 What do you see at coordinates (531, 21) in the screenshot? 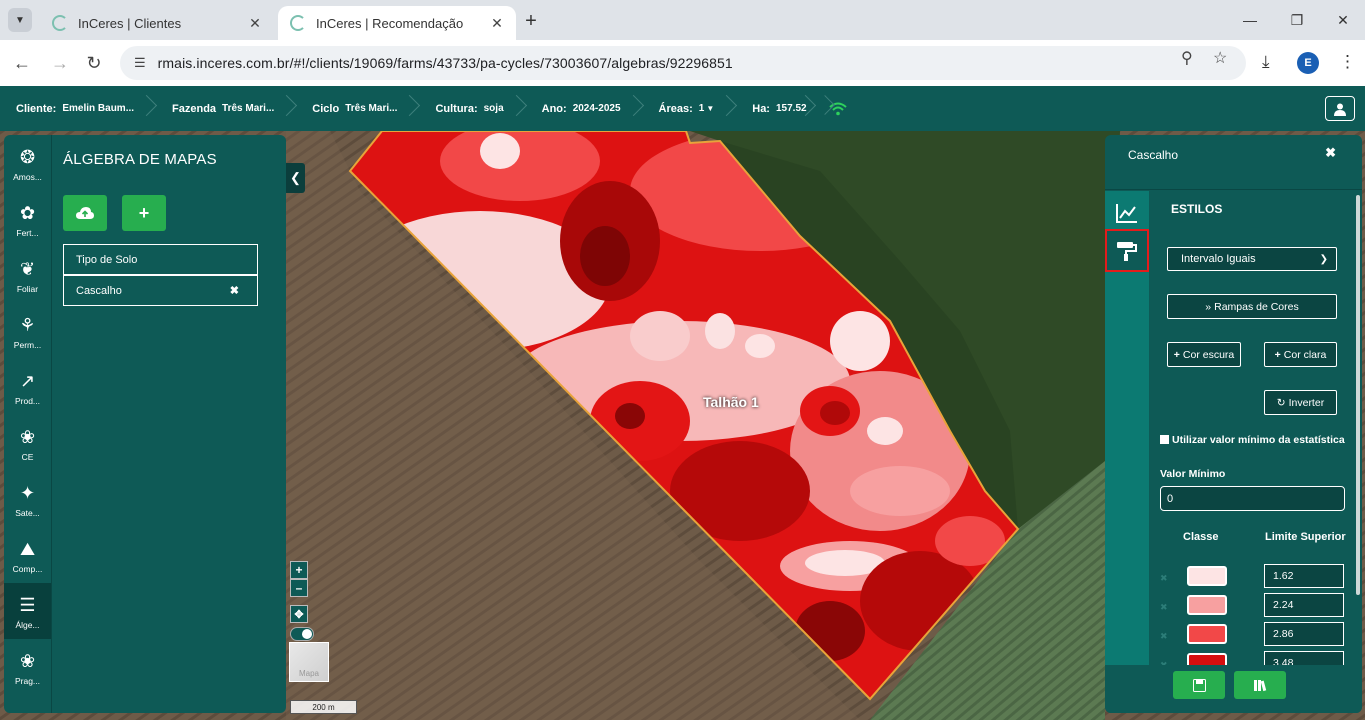
I see `new-tab-button: +` at bounding box center [531, 21].